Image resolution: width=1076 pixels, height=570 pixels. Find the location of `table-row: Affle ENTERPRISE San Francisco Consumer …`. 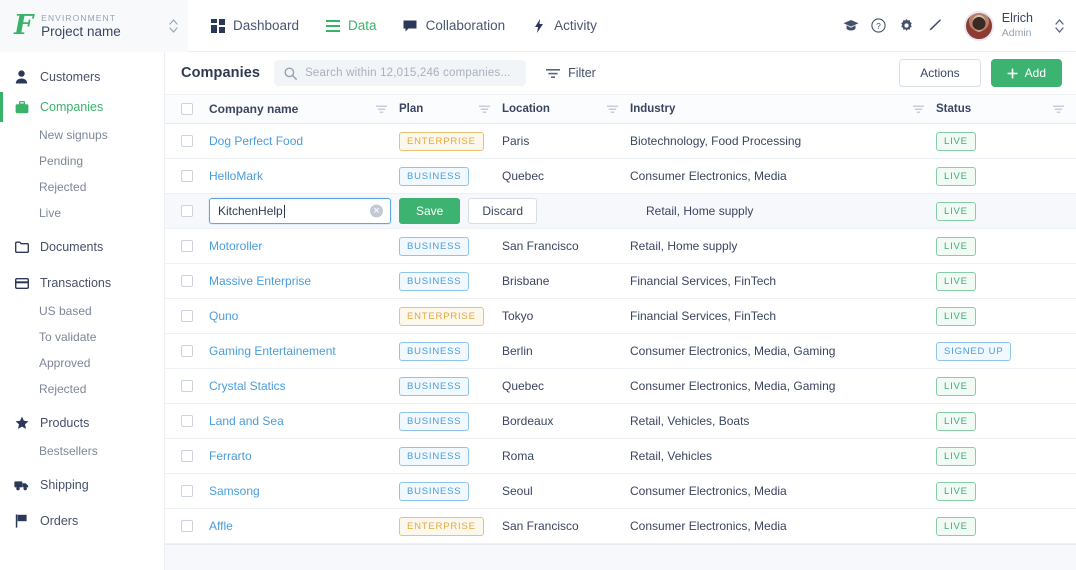

table-row: Affle ENTERPRISE San Francisco Consumer … is located at coordinates (620, 526).